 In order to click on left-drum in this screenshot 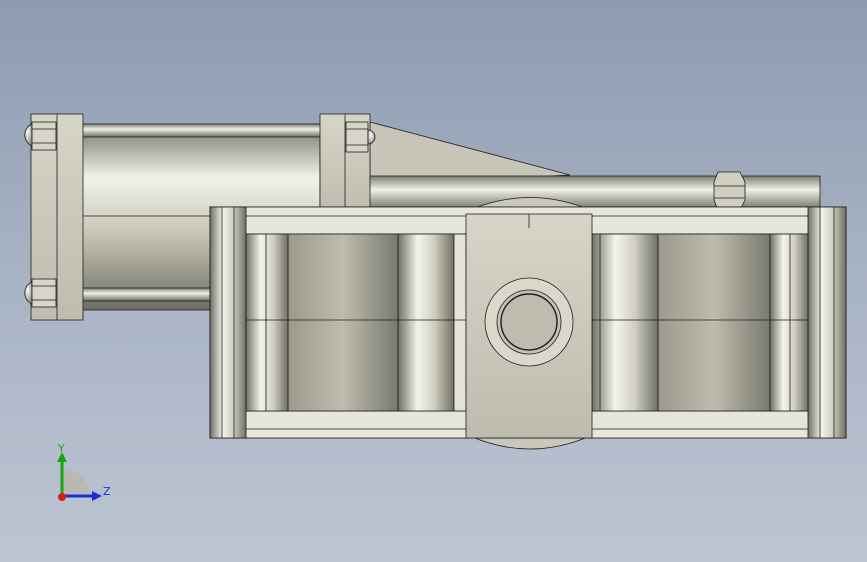, I will do `click(343, 322)`.